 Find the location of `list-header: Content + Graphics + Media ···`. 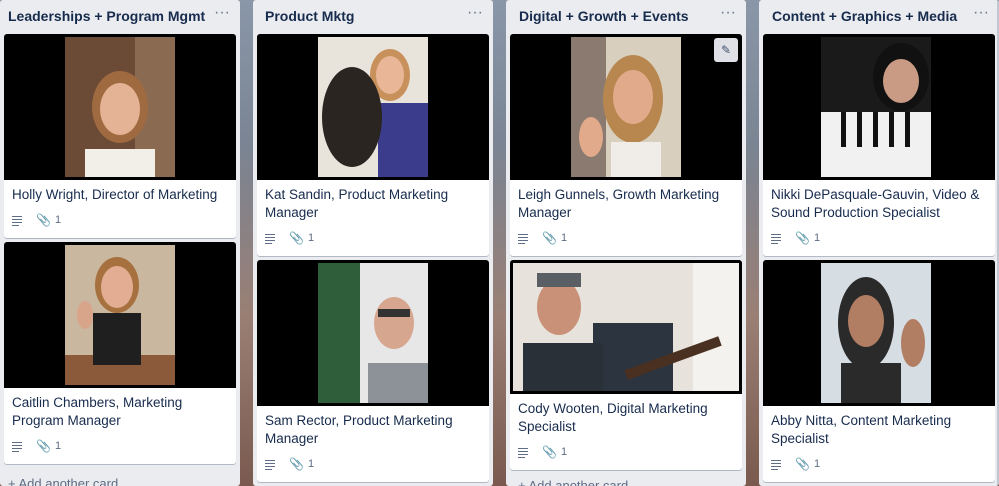

list-header: Content + Graphics + Media ··· is located at coordinates (879, 16).